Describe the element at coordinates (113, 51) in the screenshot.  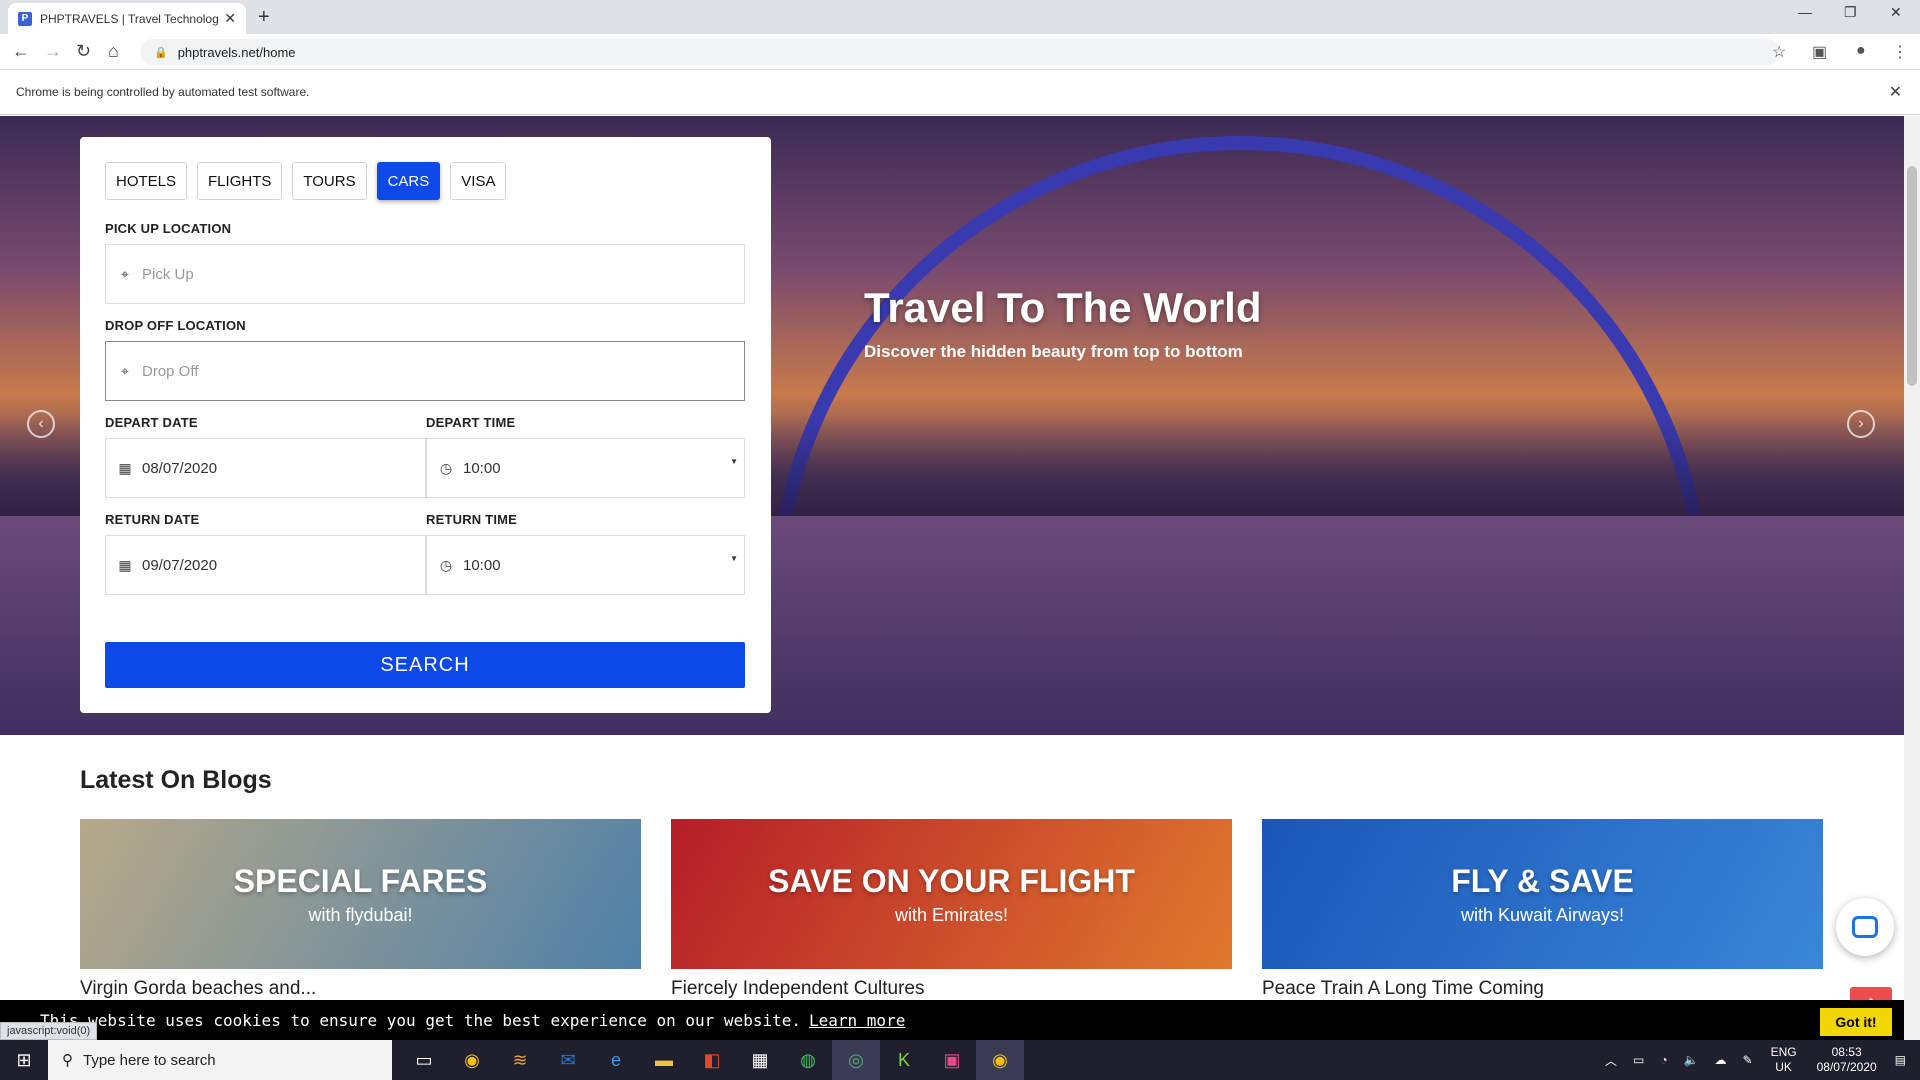
I see `home-icon: ⌂` at that location.